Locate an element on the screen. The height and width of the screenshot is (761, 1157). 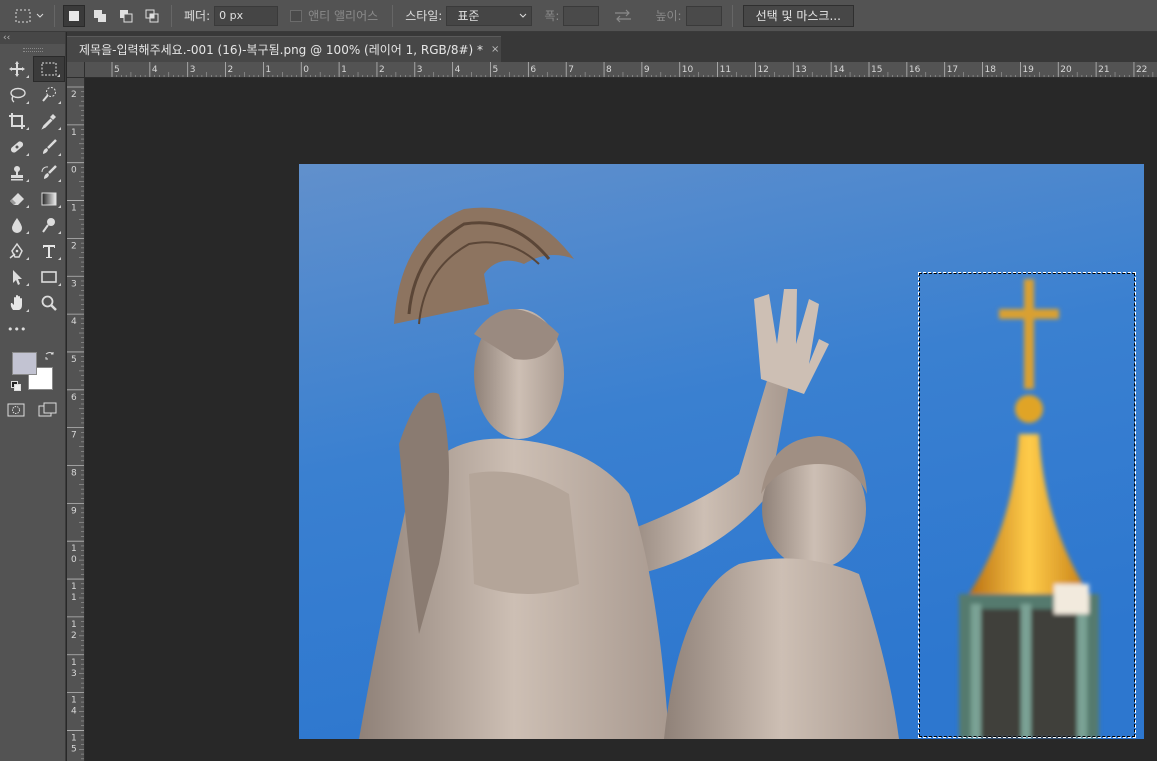
tools-panel: ‹‹ ••• is located at coordinates (33, 396).